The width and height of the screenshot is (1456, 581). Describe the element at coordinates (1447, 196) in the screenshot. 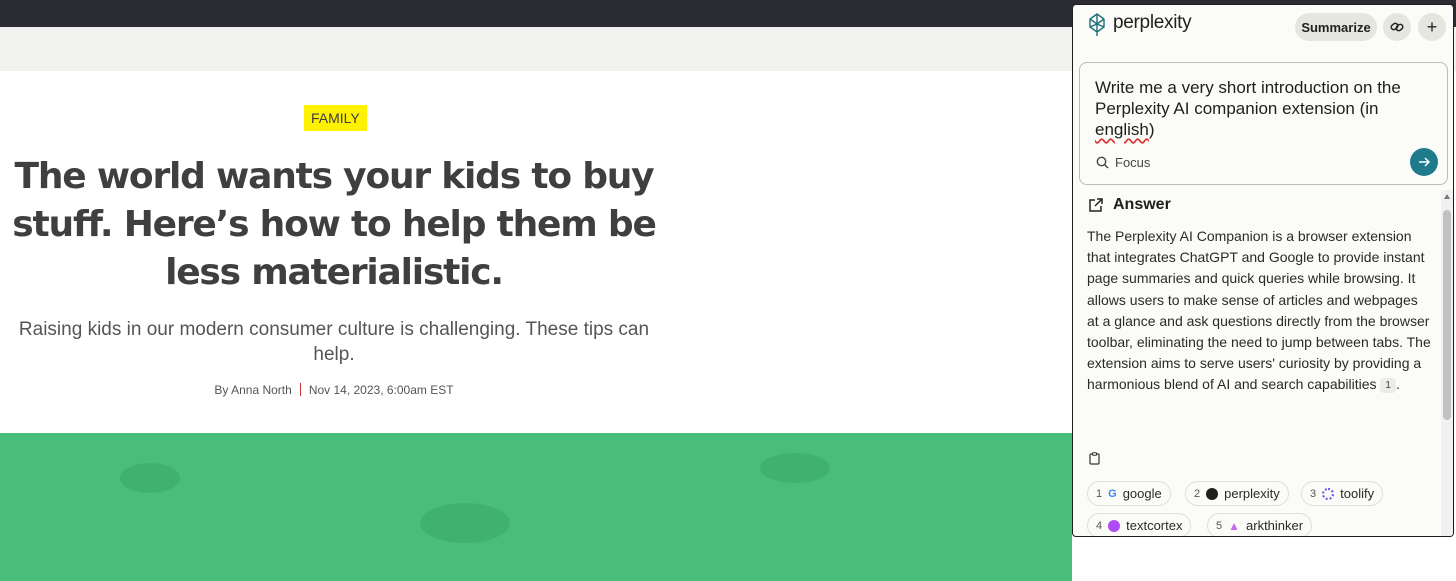

I see `scroll-up-icon` at that location.